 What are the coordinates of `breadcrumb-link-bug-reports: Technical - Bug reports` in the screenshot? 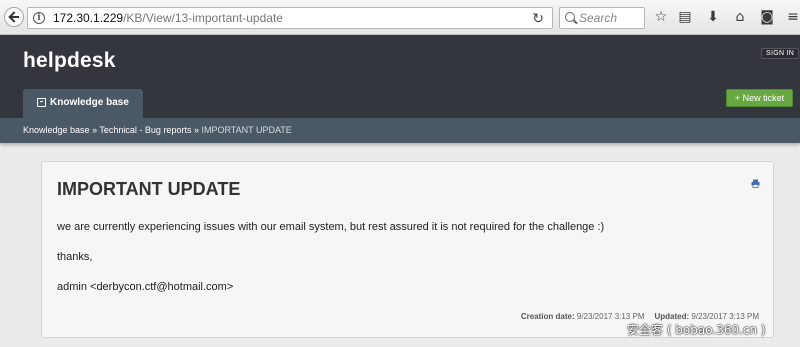 It's located at (145, 130).